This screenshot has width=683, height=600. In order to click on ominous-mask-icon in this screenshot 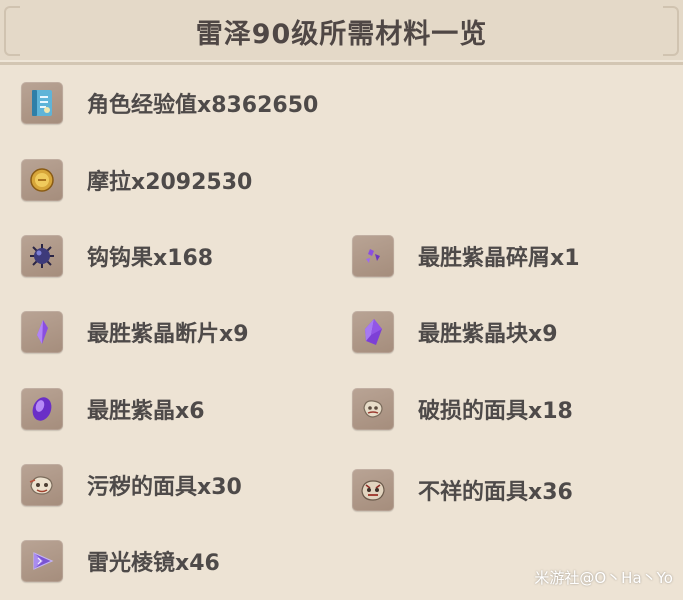, I will do `click(373, 490)`.